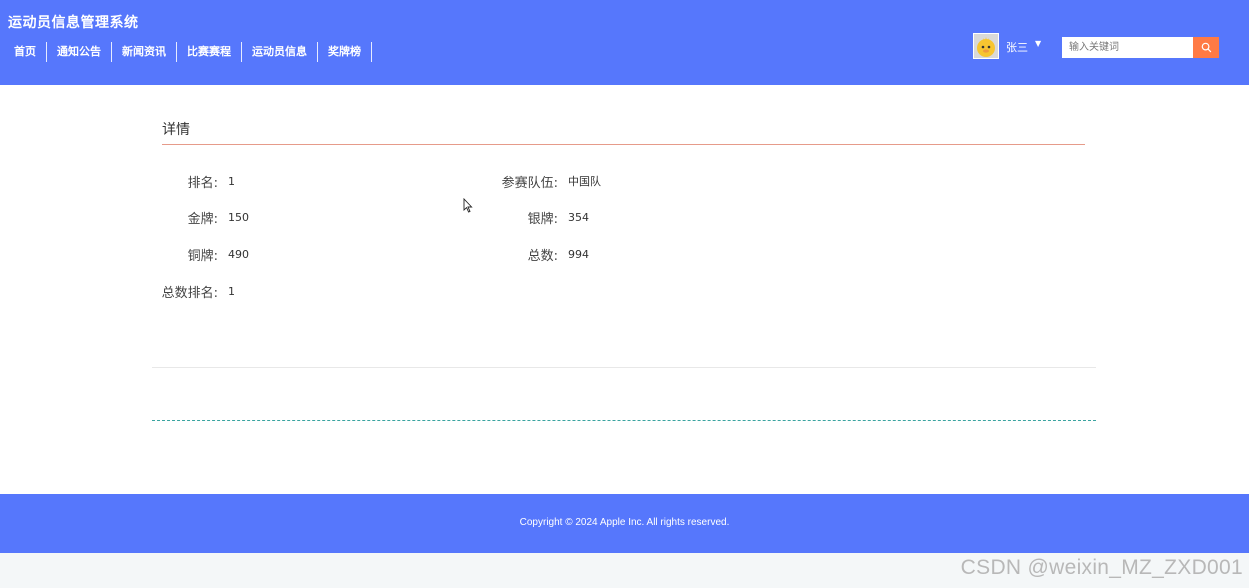 The image size is (1249, 588). I want to click on field-rank: 排名: 1, so click(198, 181).